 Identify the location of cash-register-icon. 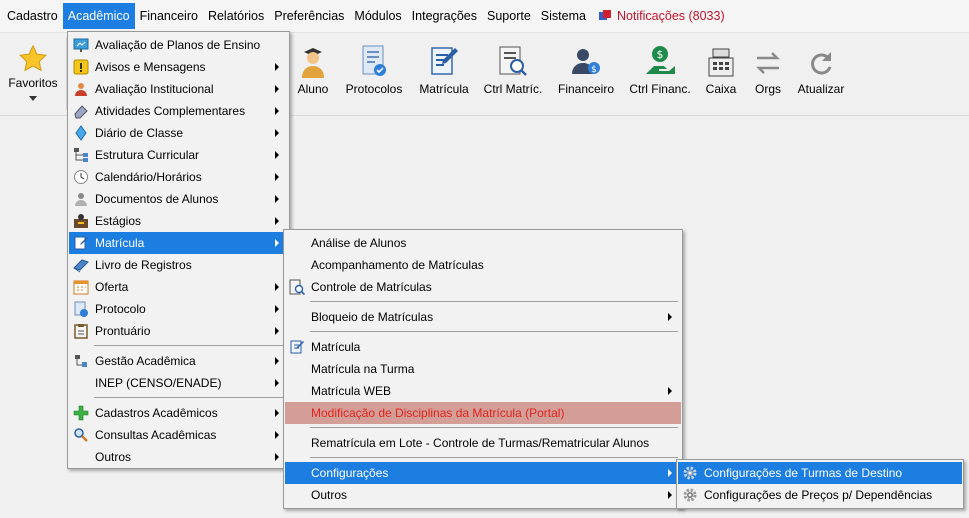
(721, 56).